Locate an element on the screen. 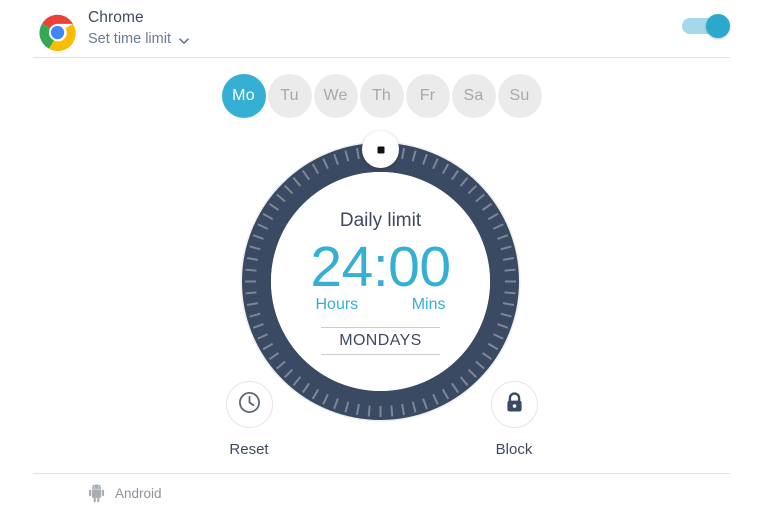 Image resolution: width=763 pixels, height=514 pixels. set-time-limit-label: Set time limit is located at coordinates (129, 39).